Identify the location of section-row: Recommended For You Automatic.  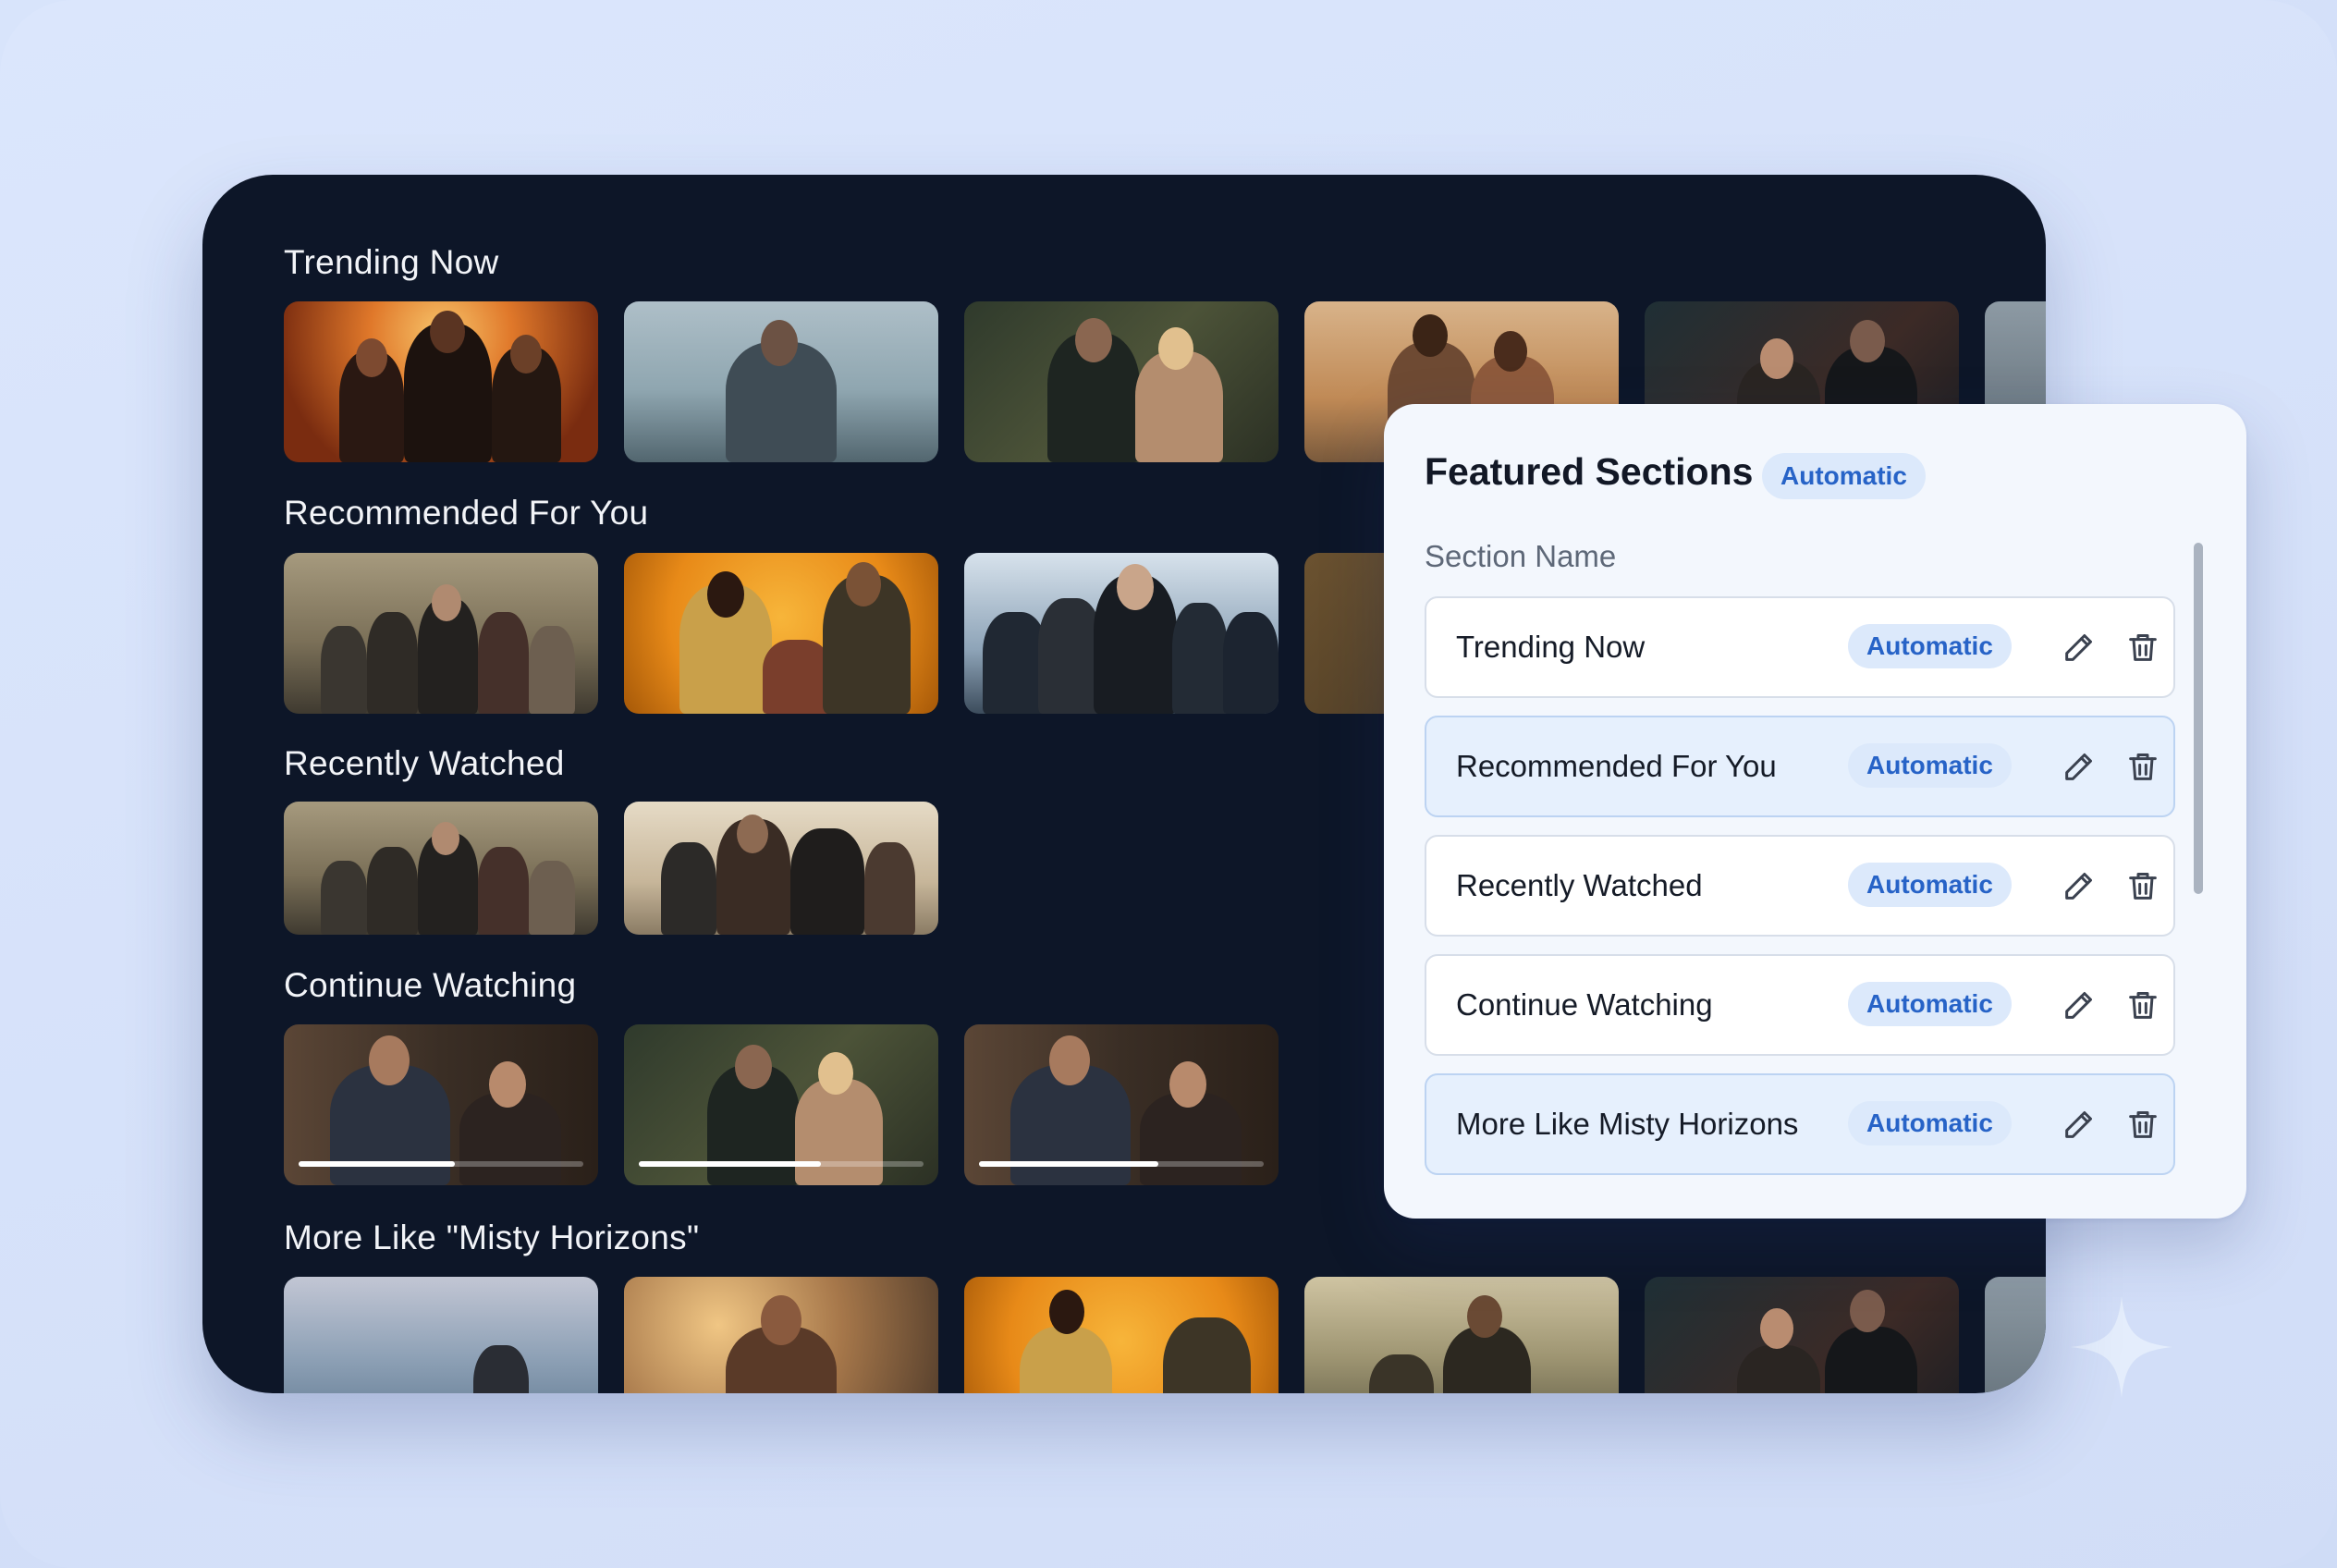
(1800, 767).